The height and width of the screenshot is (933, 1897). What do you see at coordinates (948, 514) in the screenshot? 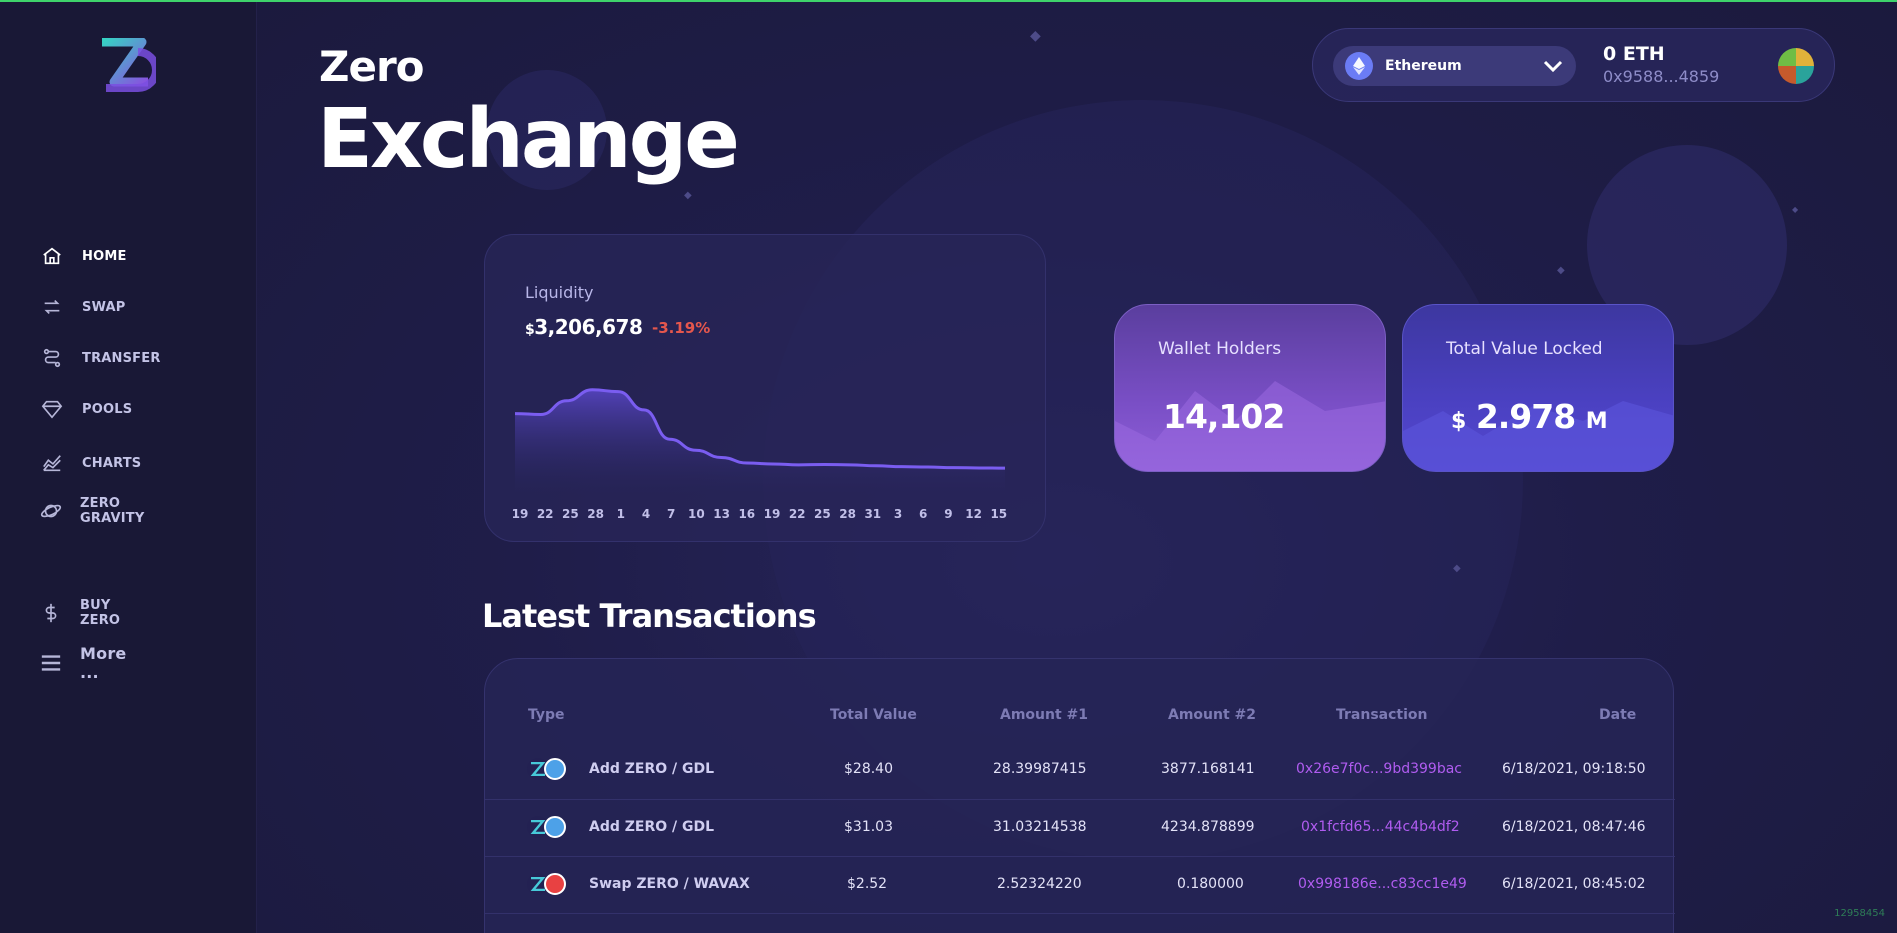
I see `x-tick-label: 9` at bounding box center [948, 514].